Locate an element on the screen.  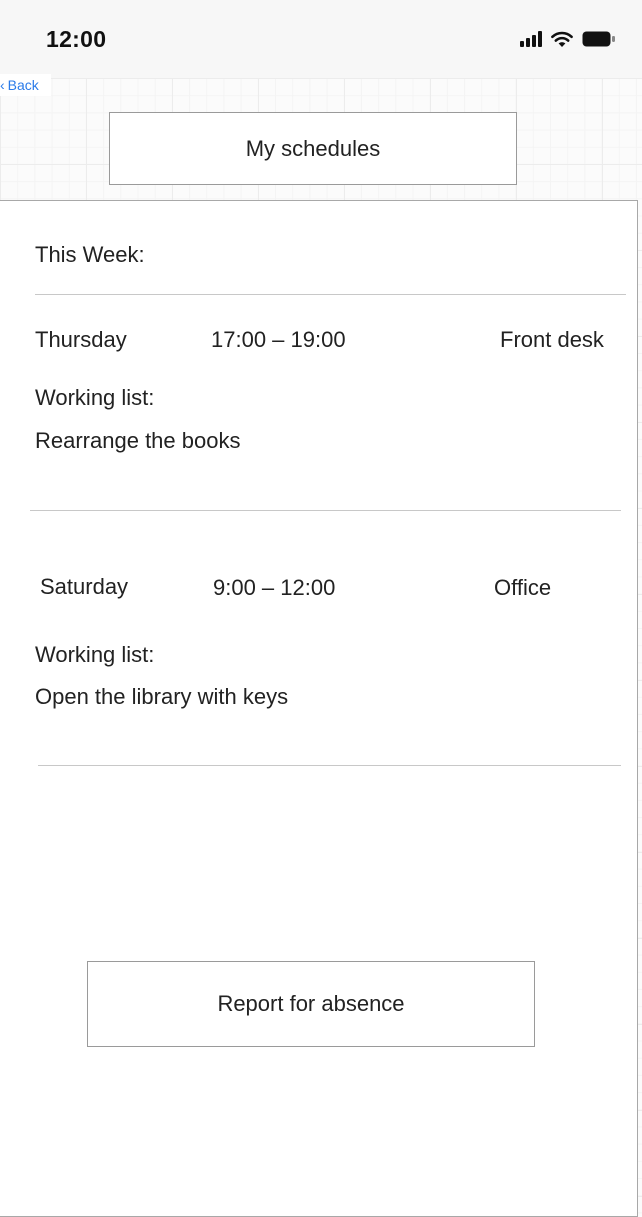
back-label: Back is located at coordinates (23, 85).